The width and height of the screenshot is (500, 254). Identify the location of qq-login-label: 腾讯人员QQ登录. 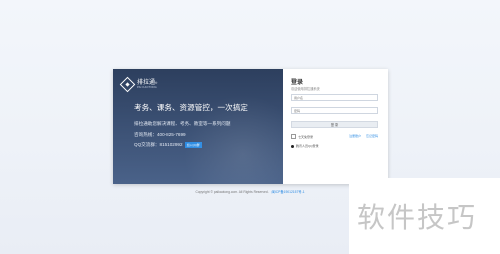
(307, 146).